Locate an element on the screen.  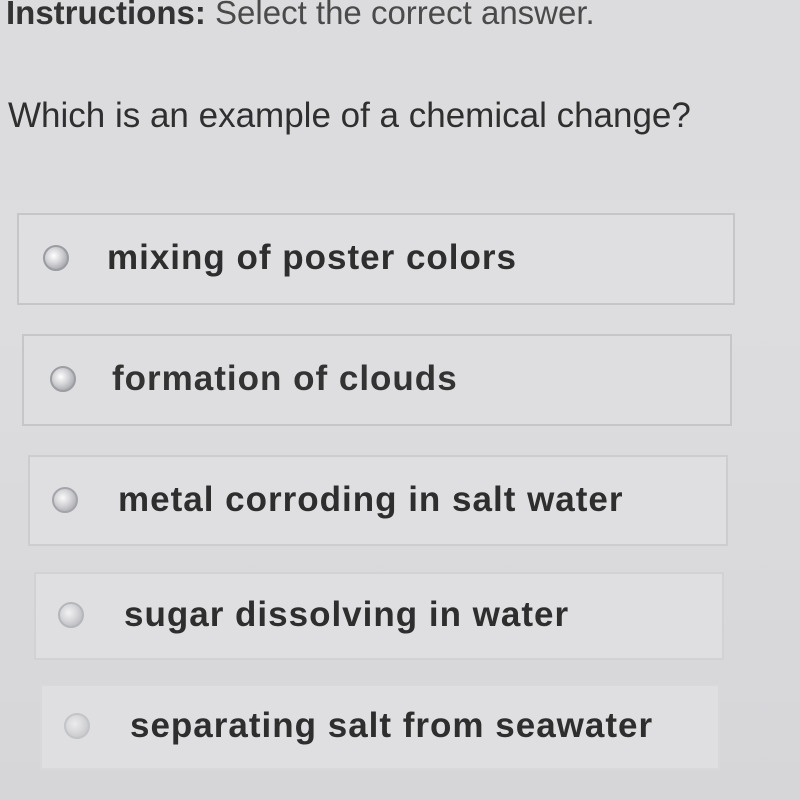
answer-option-label: separating salt from seawater is located at coordinates (392, 726).